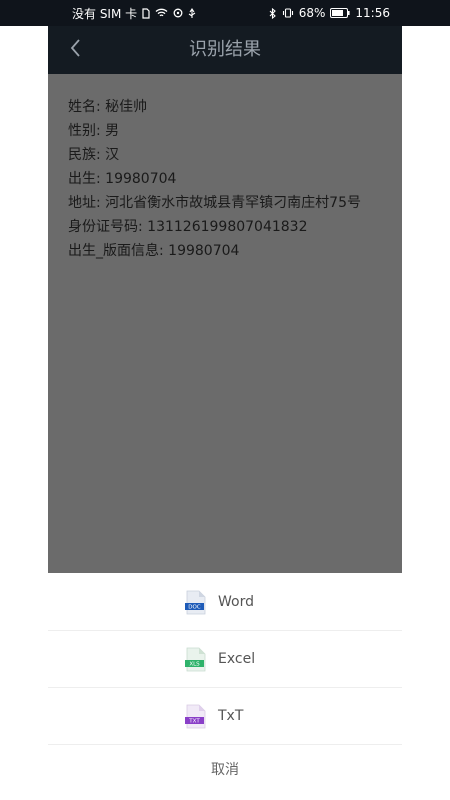 Image resolution: width=450 pixels, height=800 pixels. Describe the element at coordinates (340, 13) in the screenshot. I see `battery-icon` at that location.